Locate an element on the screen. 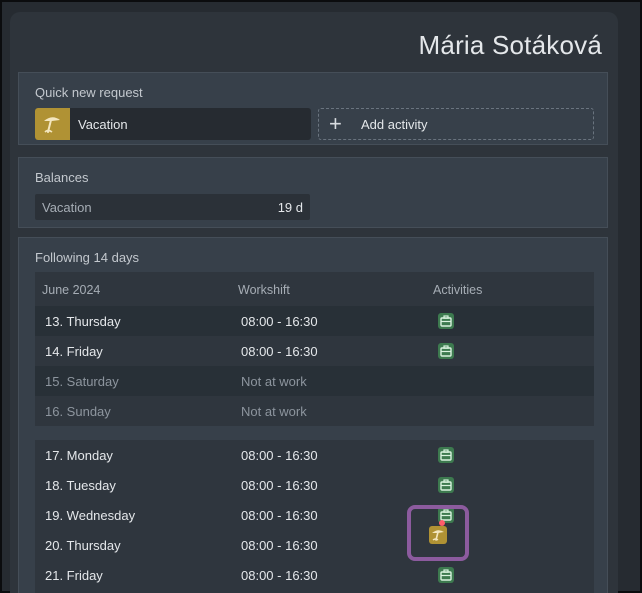 The height and width of the screenshot is (593, 642). column-activities: Activities is located at coordinates (458, 290).